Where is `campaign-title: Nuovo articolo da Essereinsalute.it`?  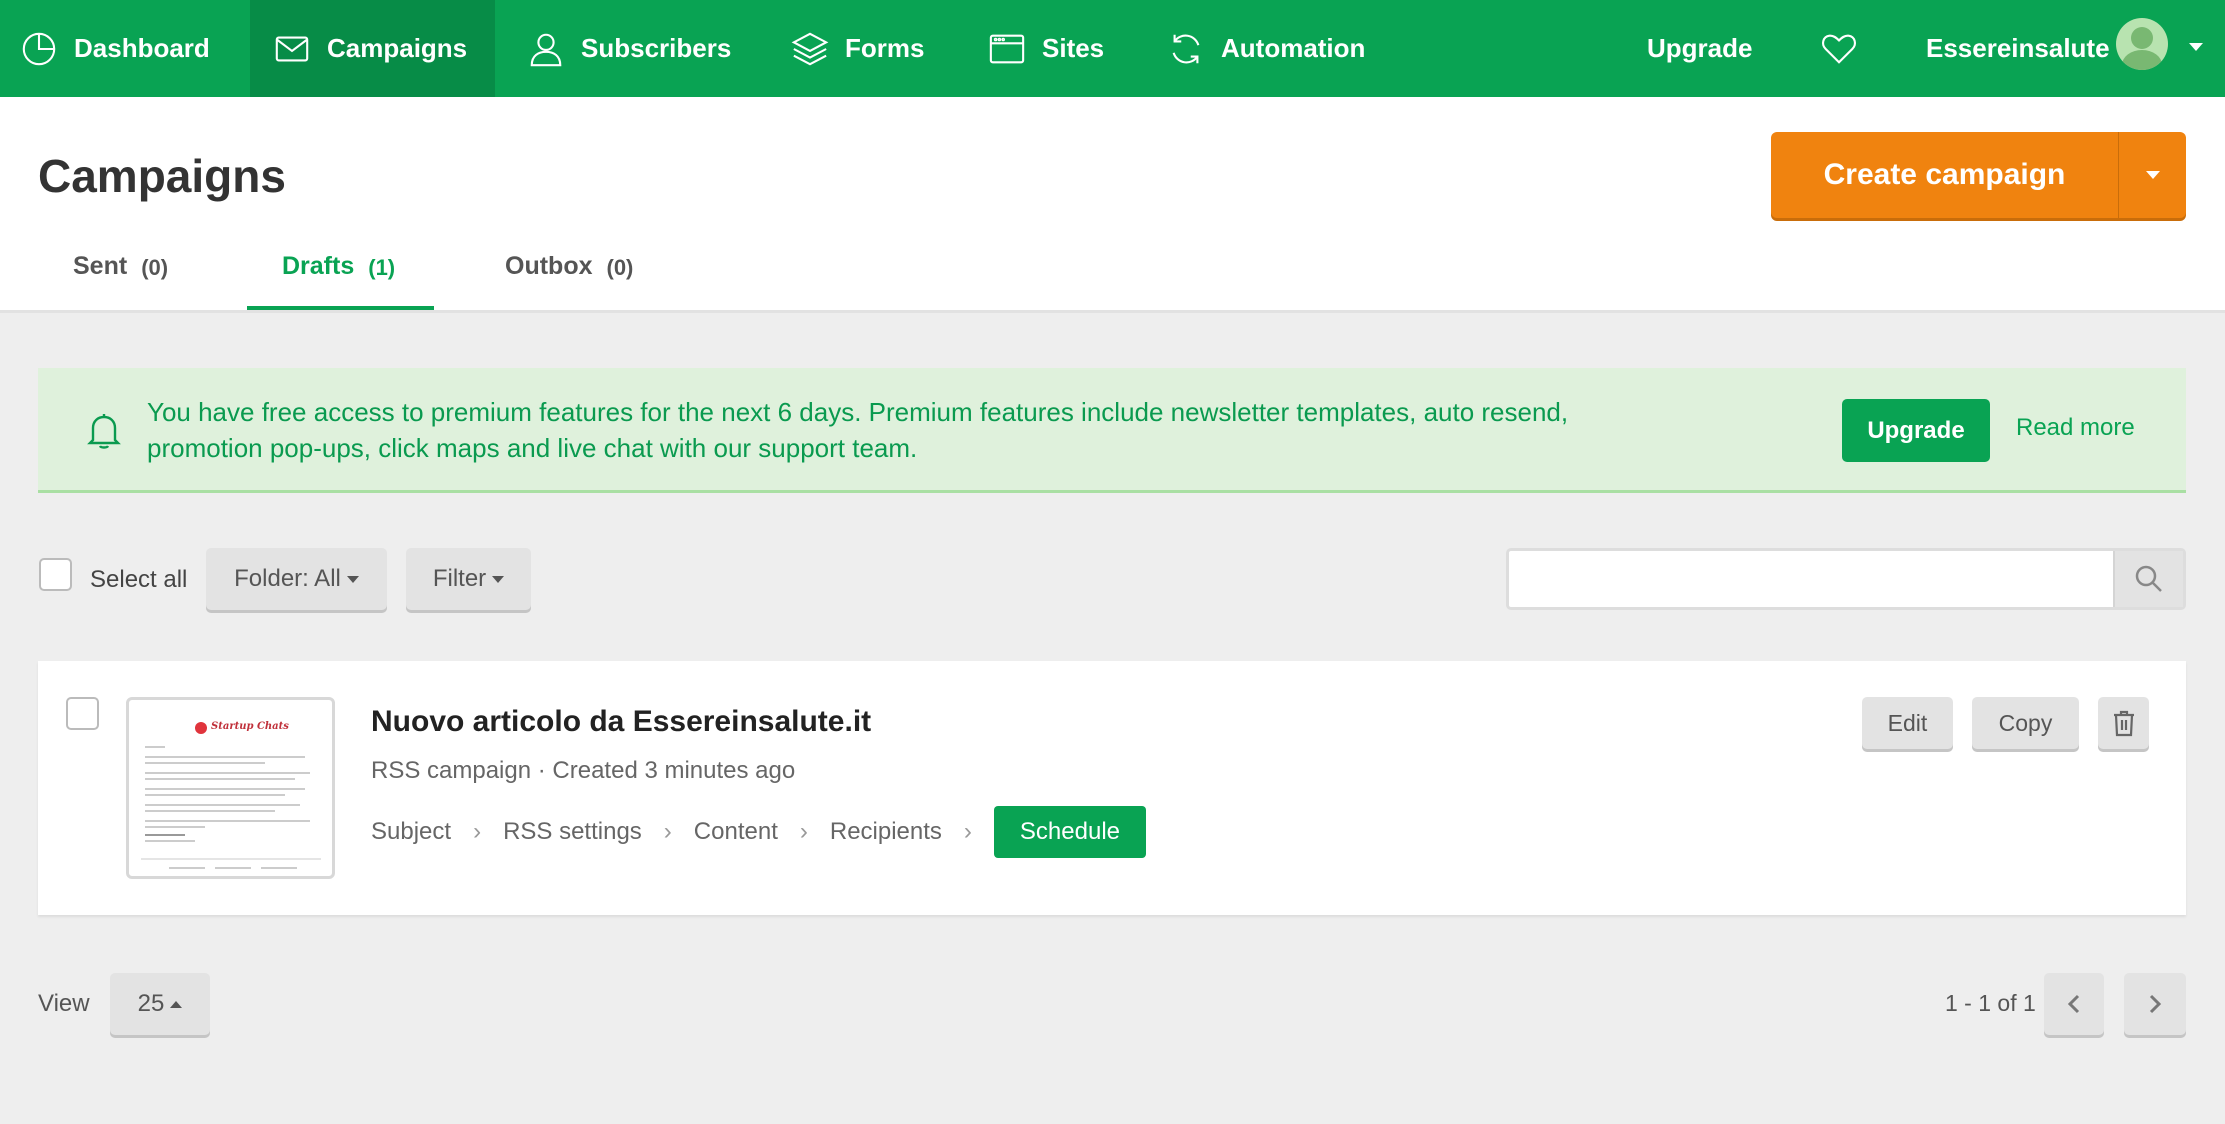
campaign-title: Nuovo articolo da Essereinsalute.it is located at coordinates (621, 722).